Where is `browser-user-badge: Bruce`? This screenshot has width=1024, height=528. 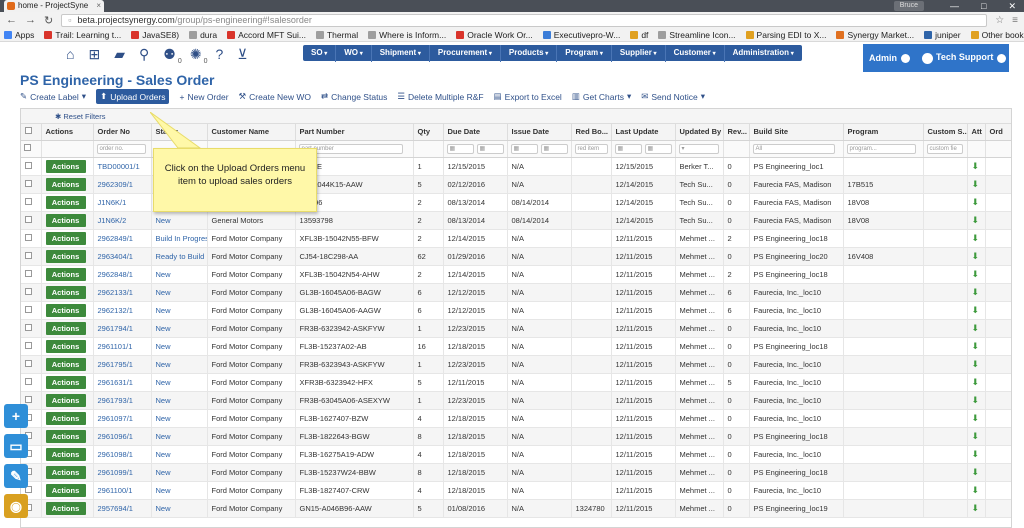
browser-user-badge: Bruce is located at coordinates (908, 6).